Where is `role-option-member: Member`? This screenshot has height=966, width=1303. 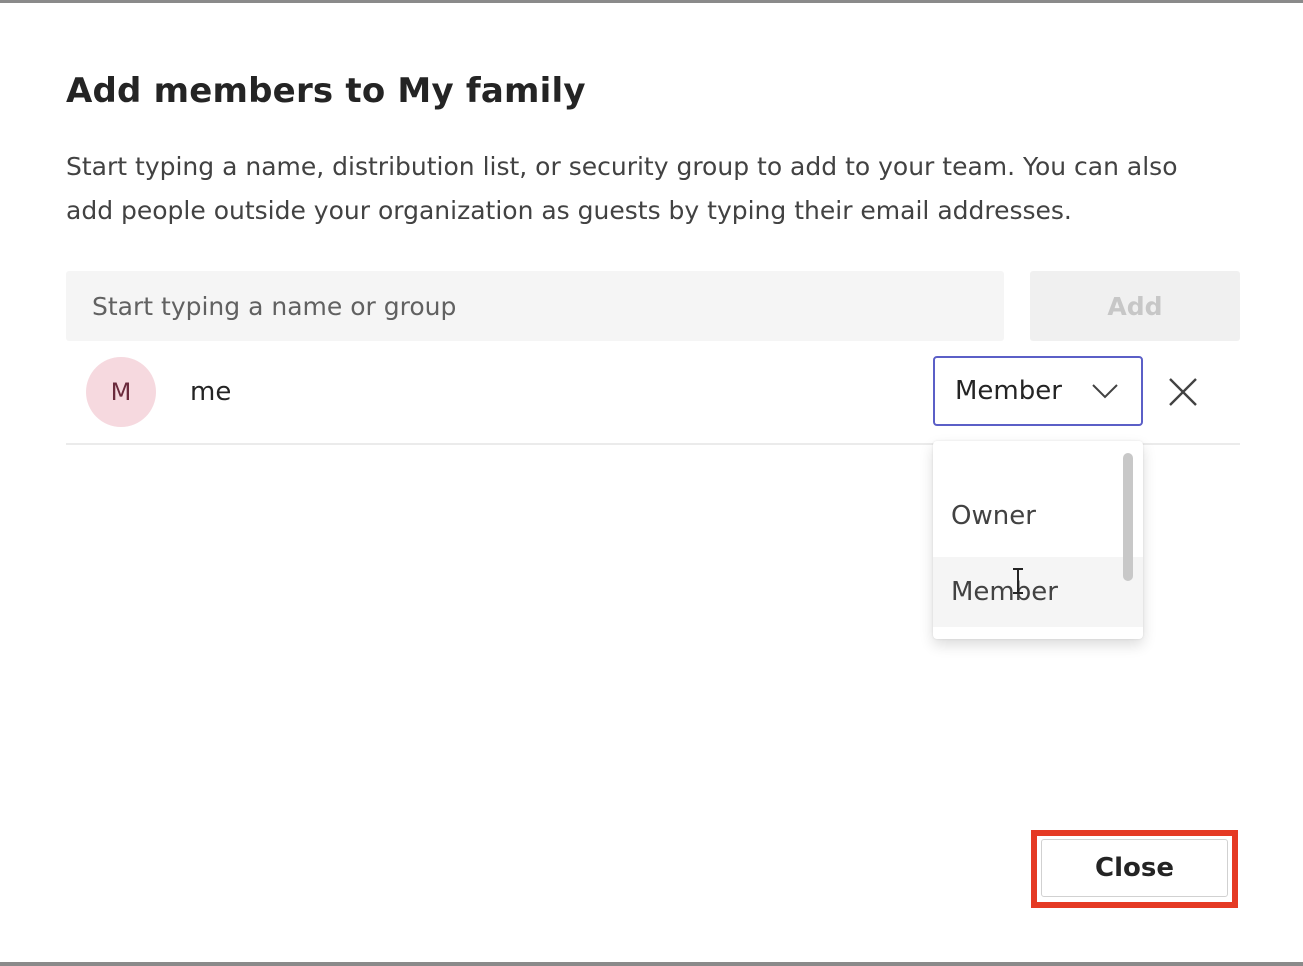
role-option-member: Member is located at coordinates (1038, 592).